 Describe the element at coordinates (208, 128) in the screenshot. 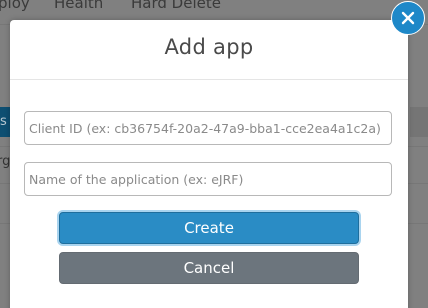

I see `client-id-input` at that location.